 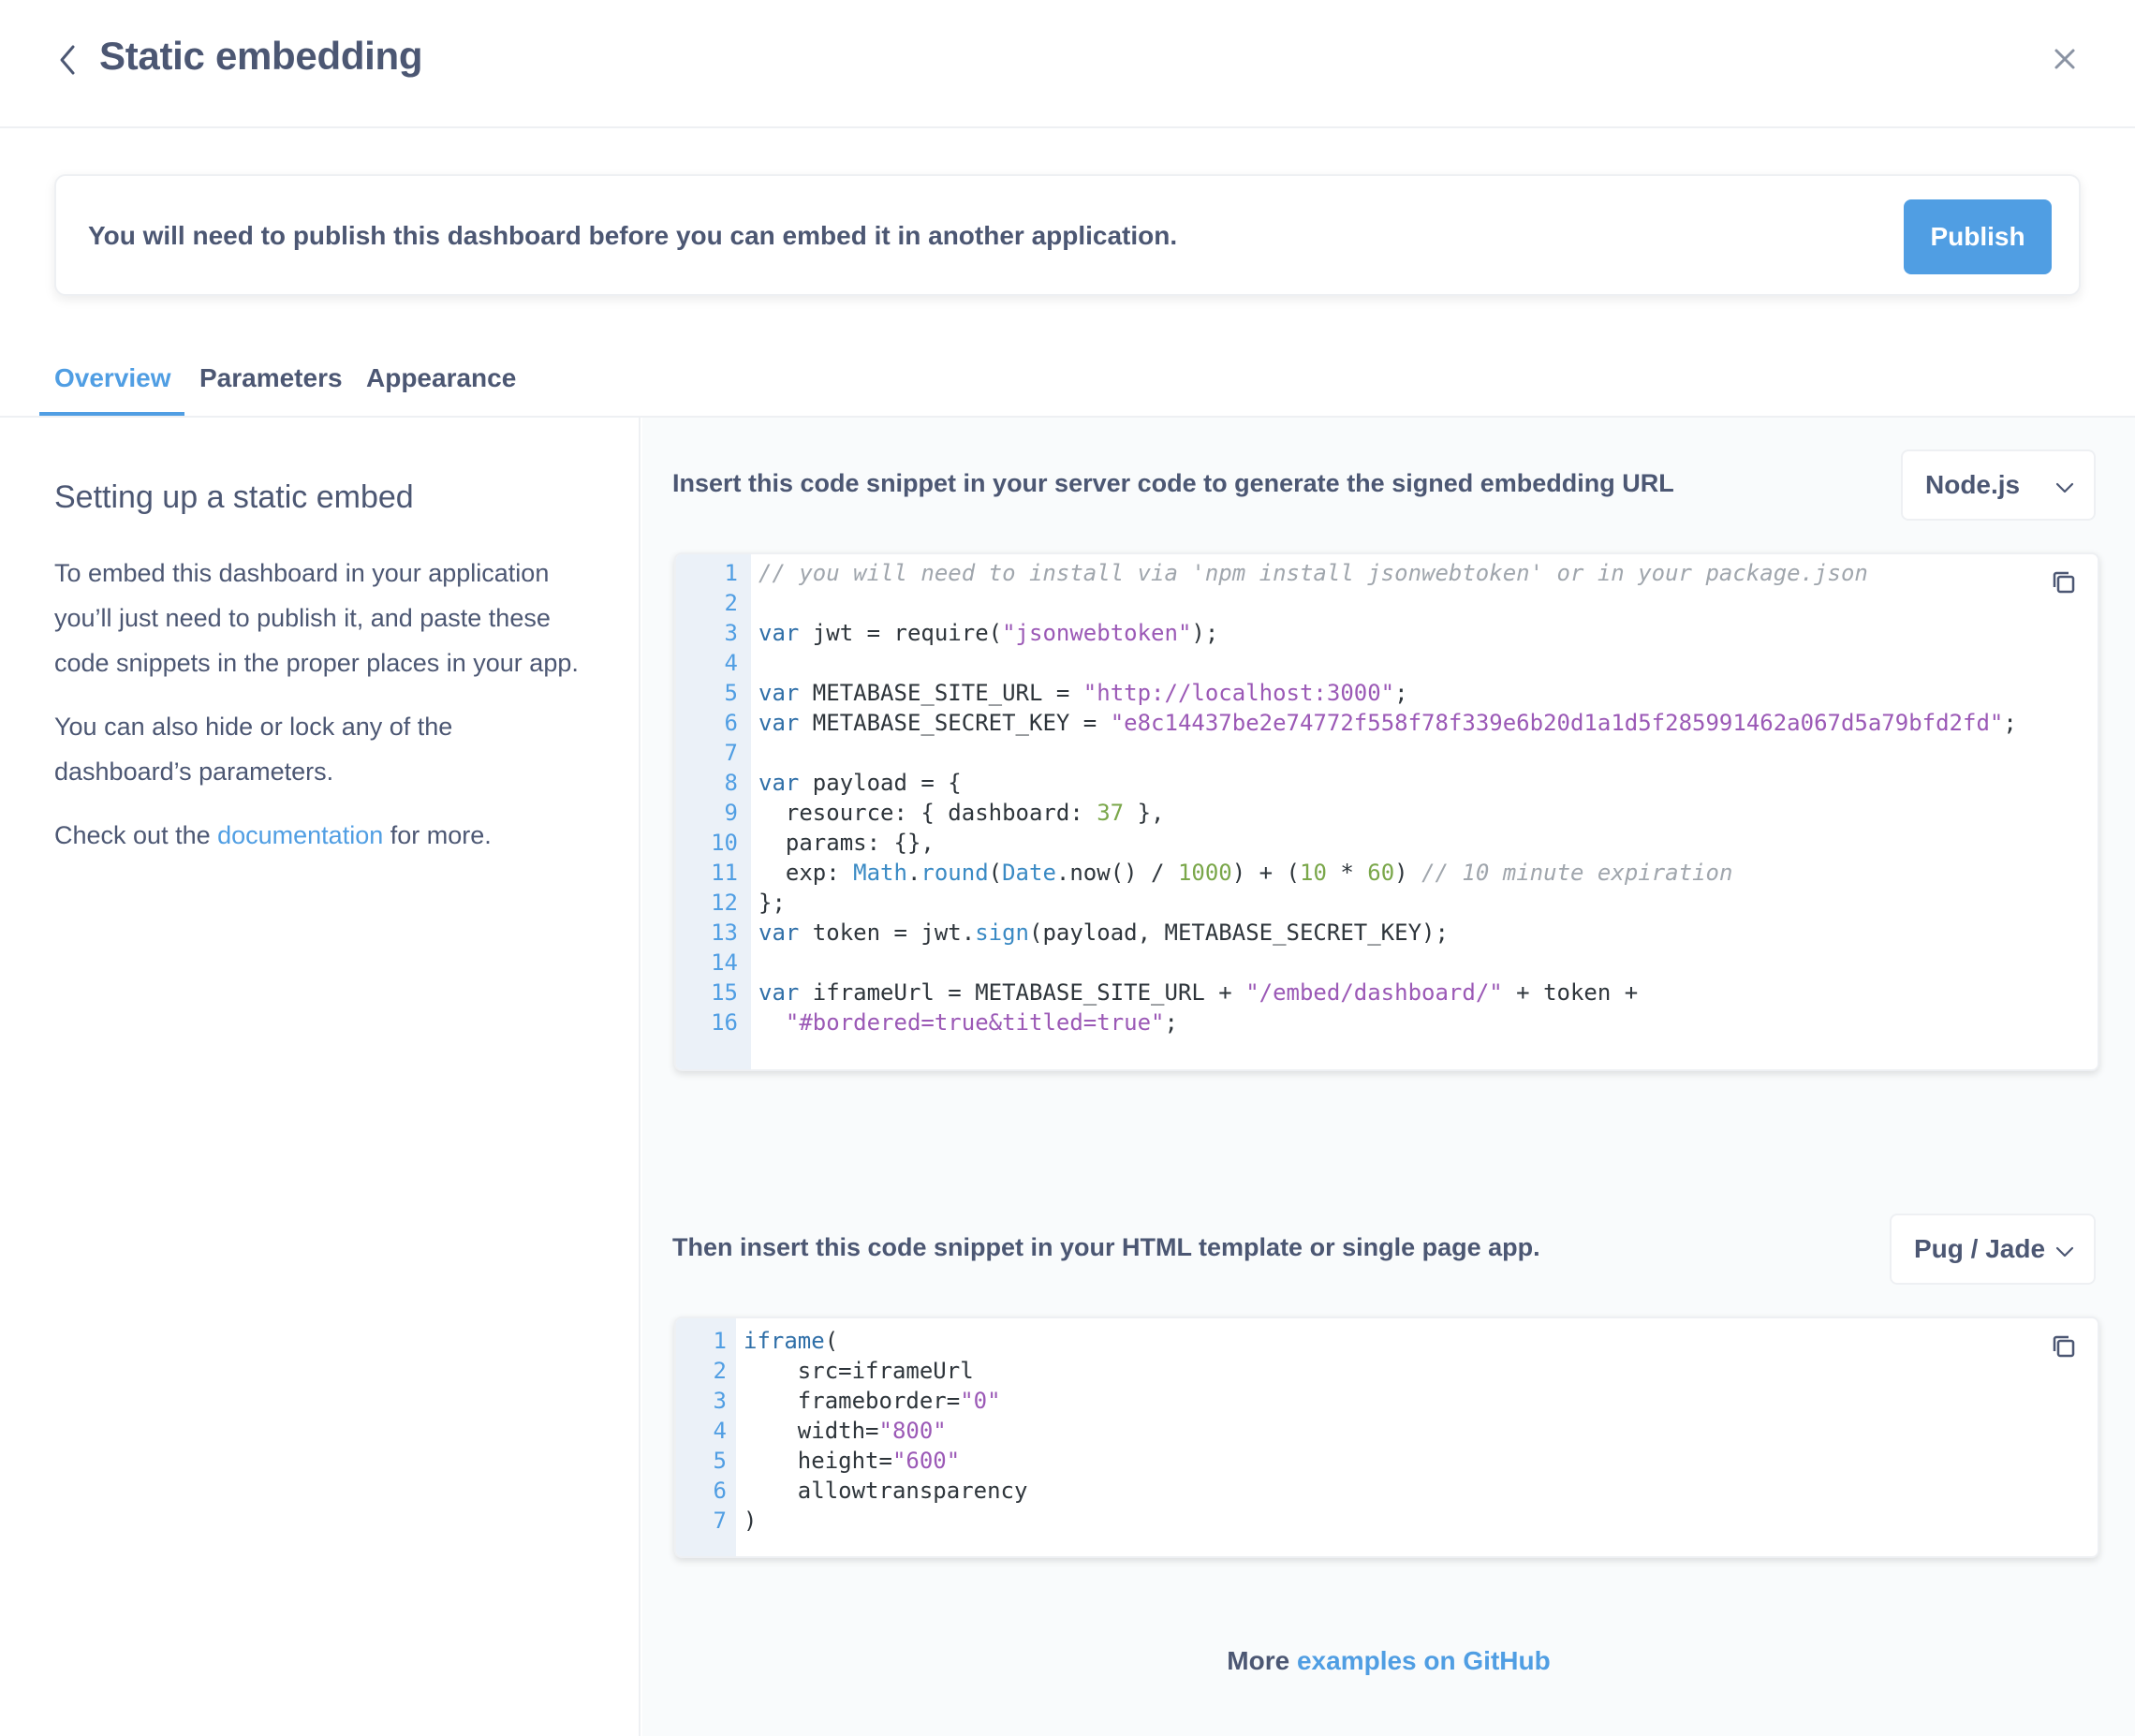 What do you see at coordinates (1577, 873) in the screenshot?
I see `code-token: // 10 minute expiration` at bounding box center [1577, 873].